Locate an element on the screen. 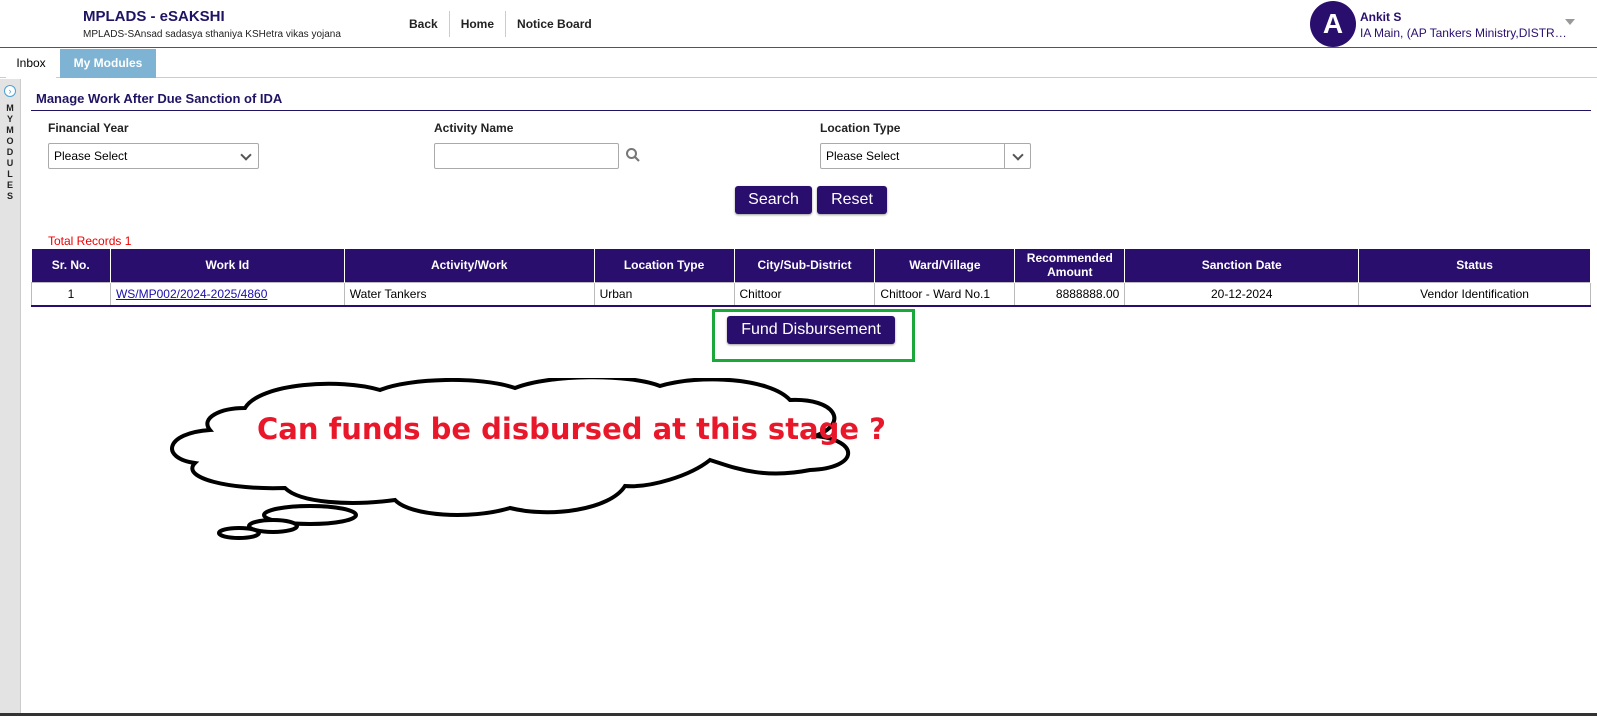 The height and width of the screenshot is (716, 1597). nav-home-link: Home is located at coordinates (476, 24).